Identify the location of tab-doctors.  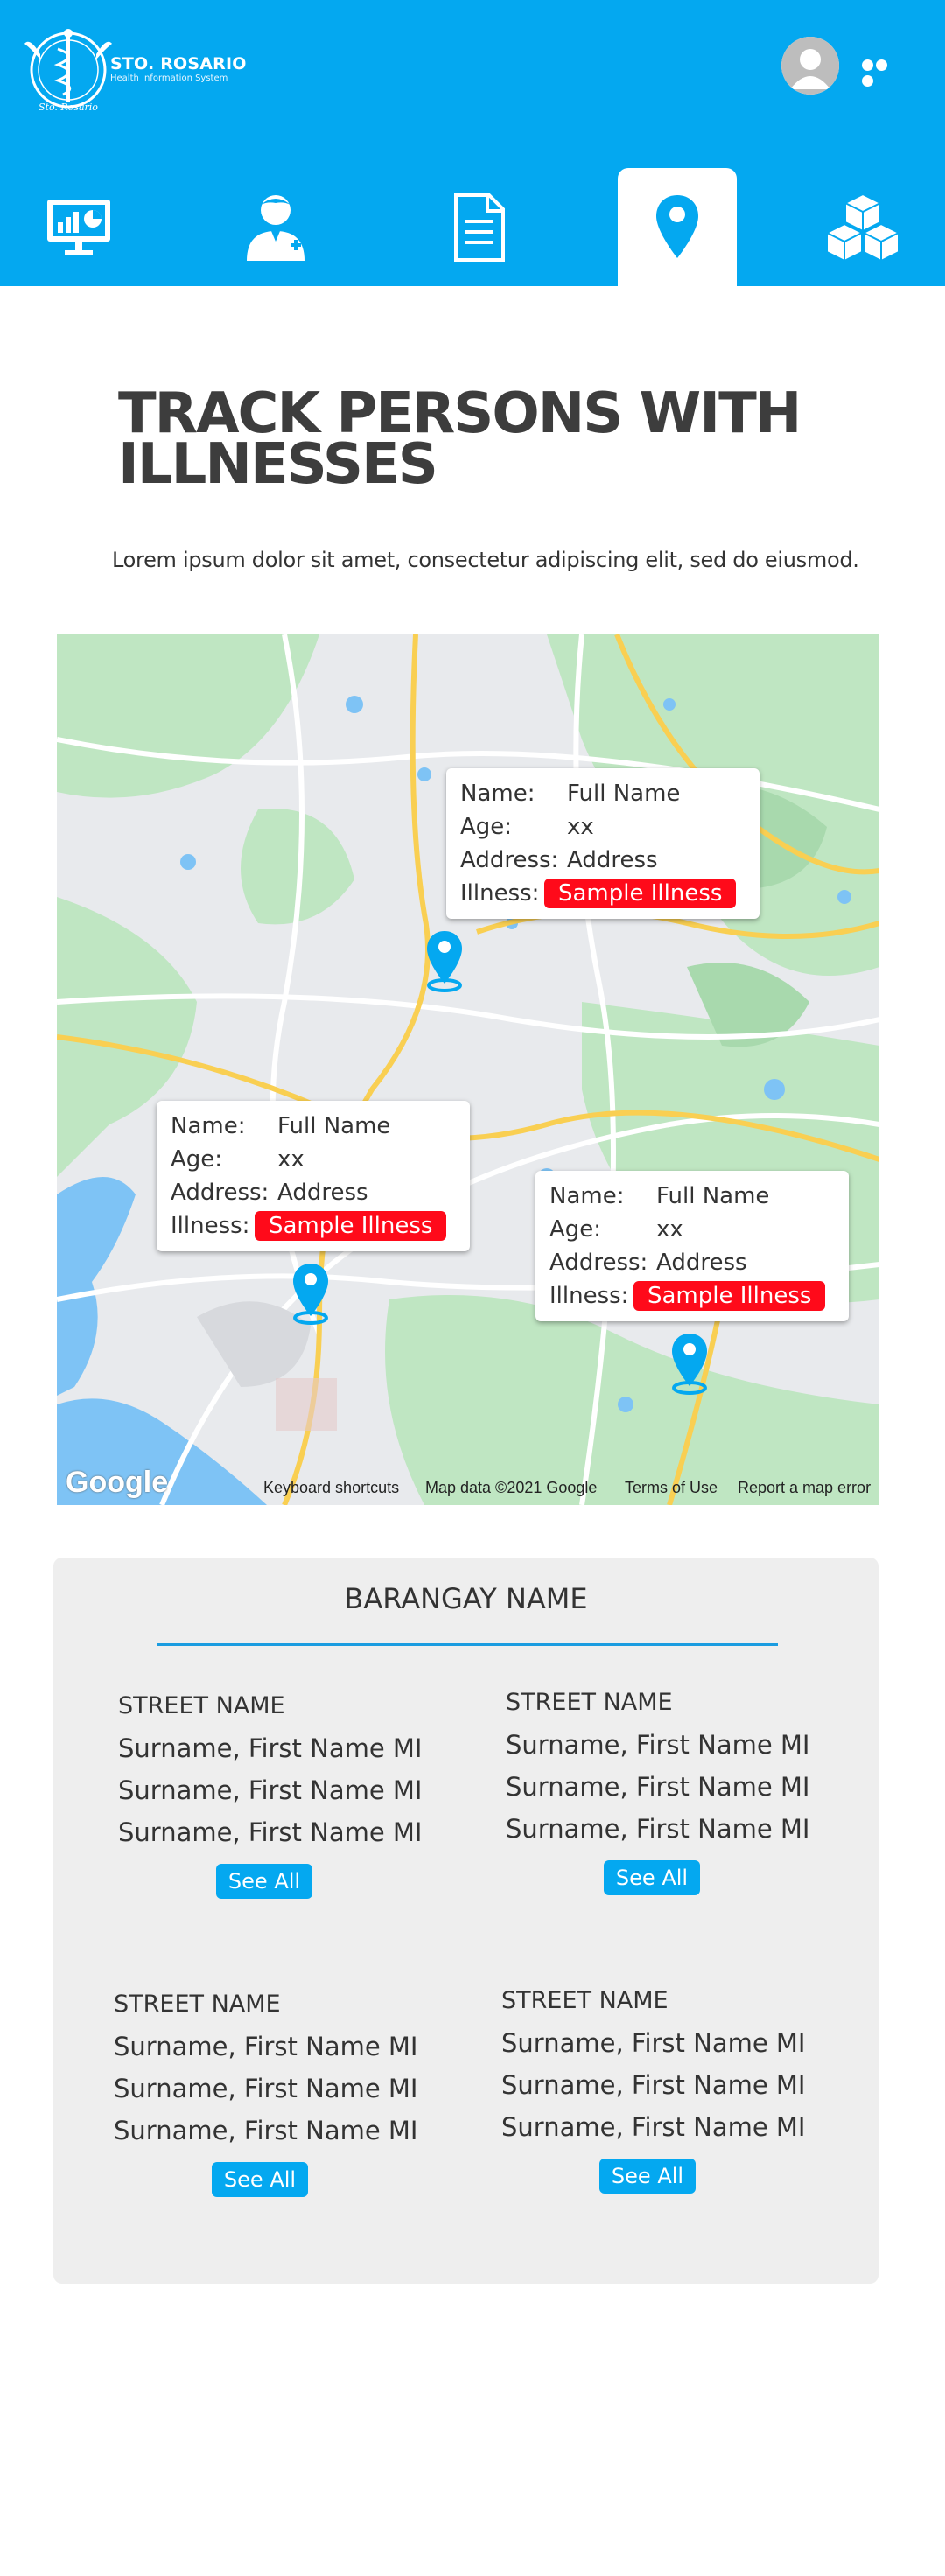
(275, 227).